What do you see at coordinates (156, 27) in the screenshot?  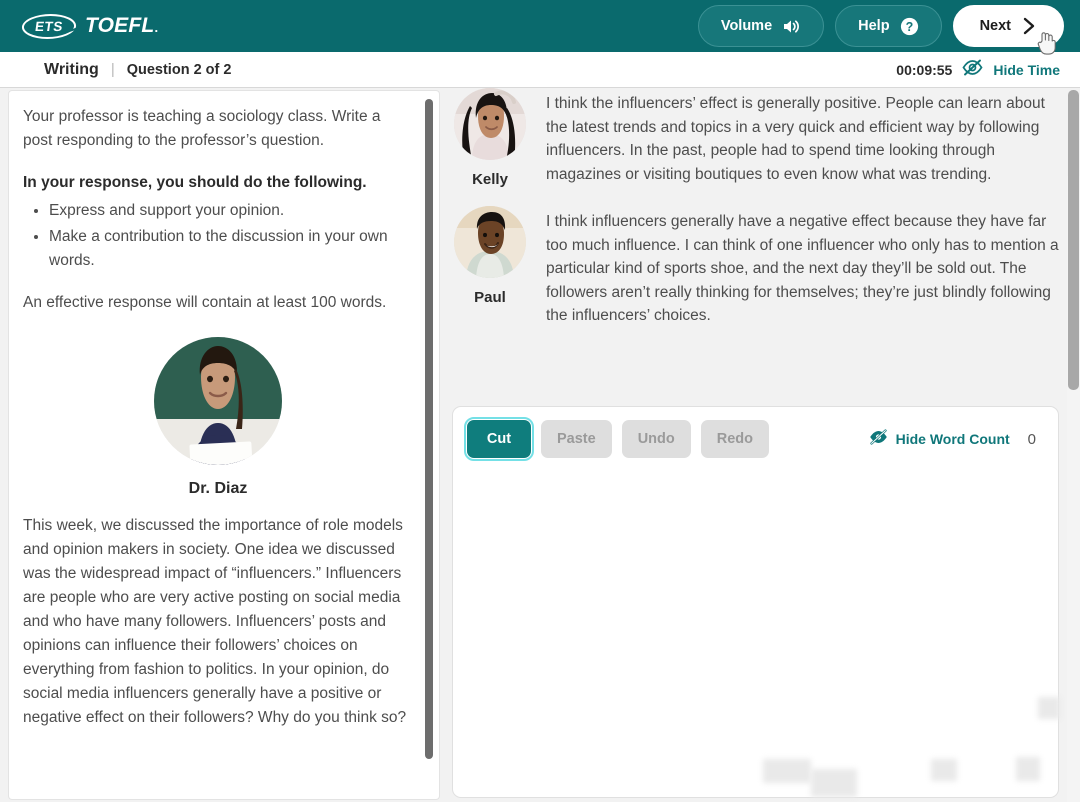 I see `toefl-mark: .` at bounding box center [156, 27].